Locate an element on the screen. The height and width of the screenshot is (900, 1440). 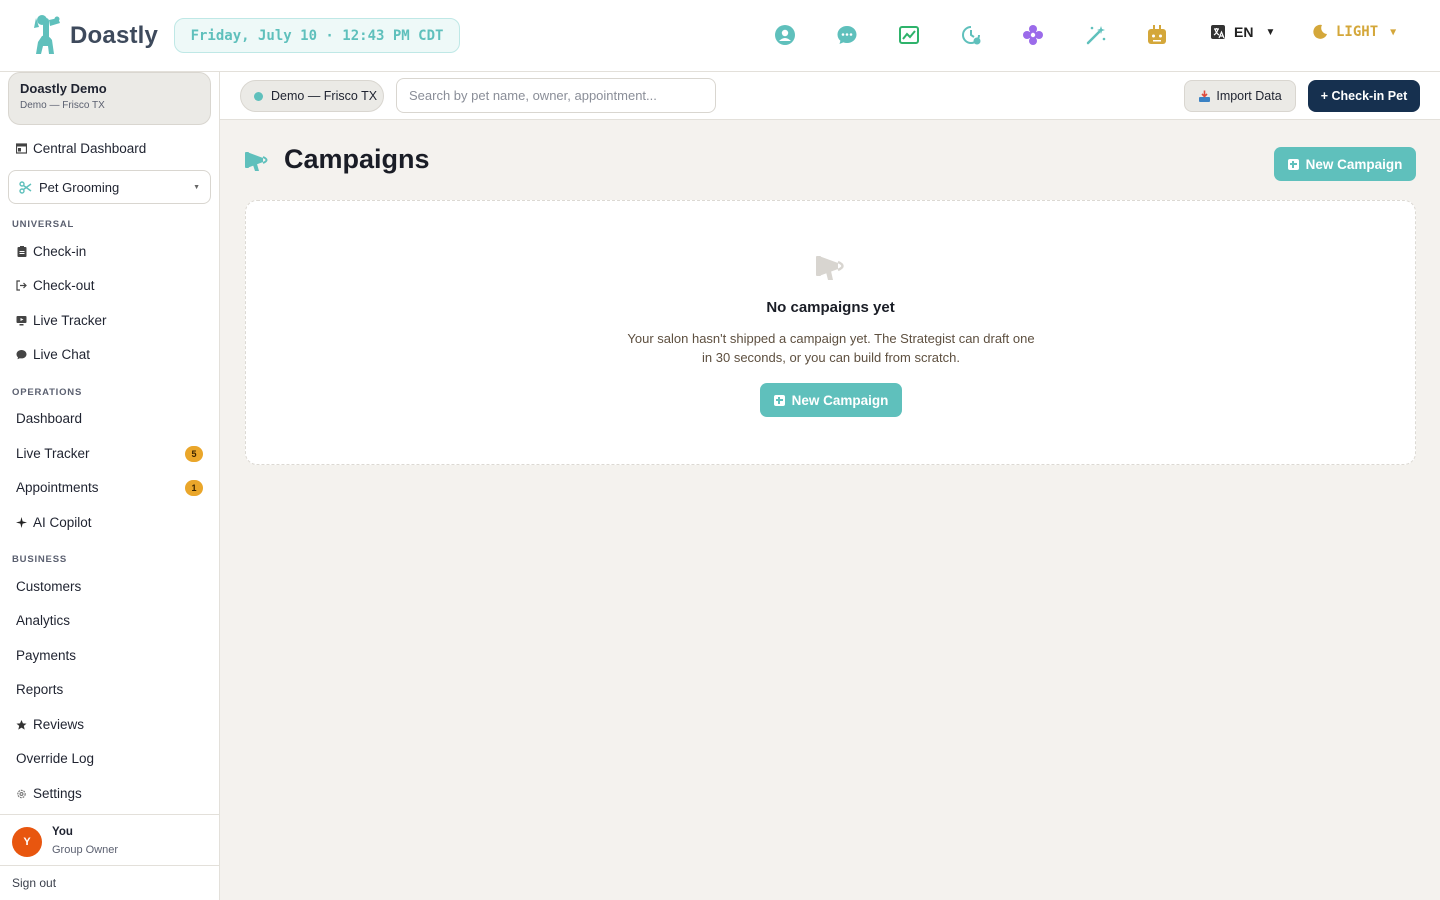
sidebar-item-customers: Customers is located at coordinates (48, 586).